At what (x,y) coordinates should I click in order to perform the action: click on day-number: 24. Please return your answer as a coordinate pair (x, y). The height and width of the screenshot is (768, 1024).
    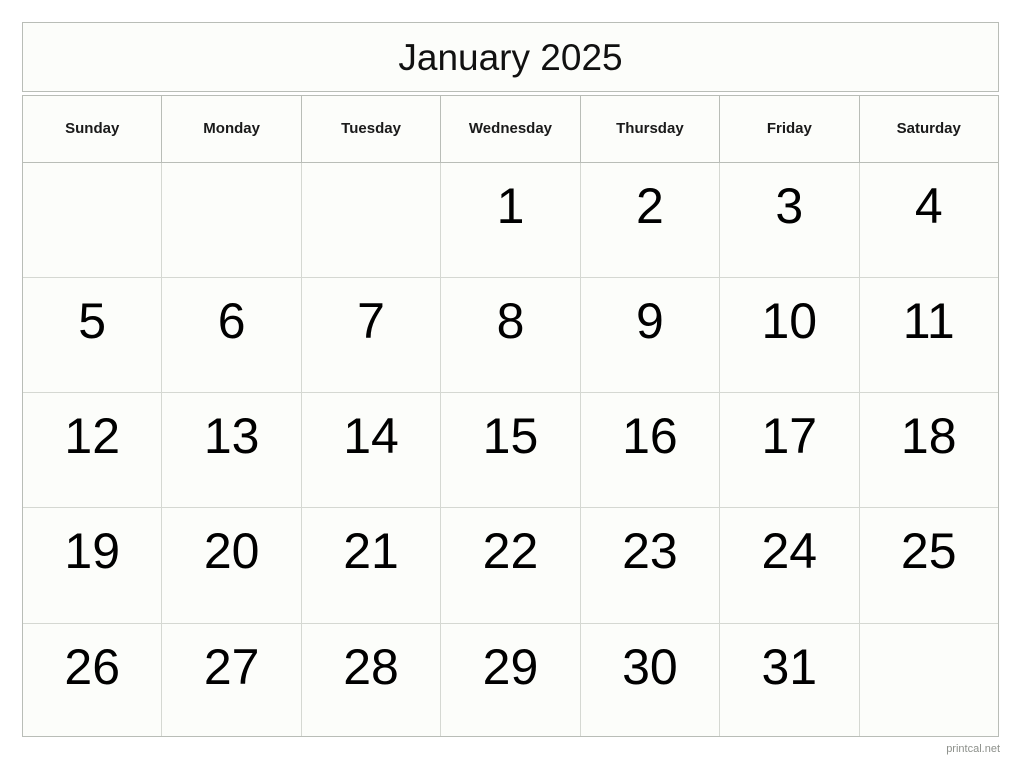
    Looking at the image, I should click on (789, 551).